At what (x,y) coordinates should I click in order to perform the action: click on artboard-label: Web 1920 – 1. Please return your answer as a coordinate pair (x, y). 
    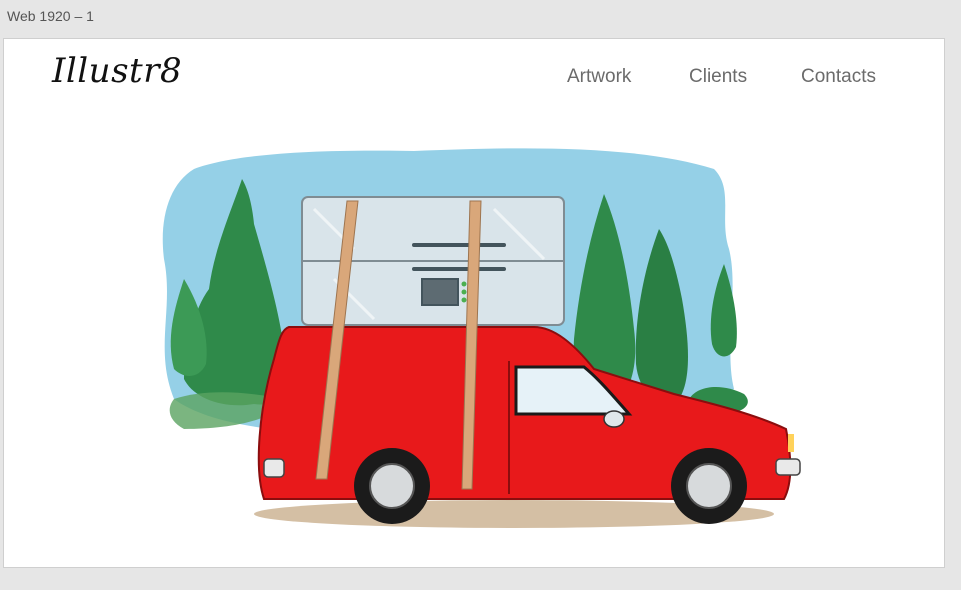
    Looking at the image, I should click on (50, 16).